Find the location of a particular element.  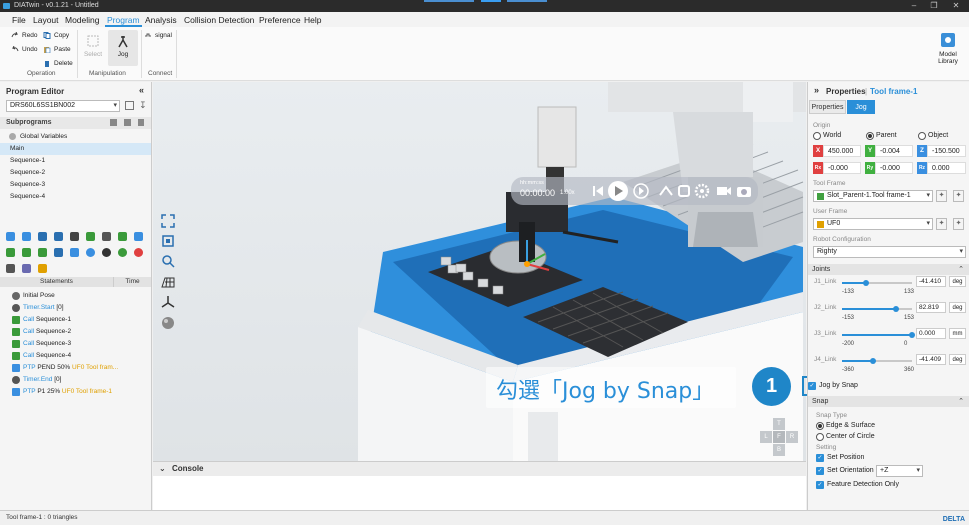

subprogram-global-variables: Global Variables is located at coordinates (75, 137).